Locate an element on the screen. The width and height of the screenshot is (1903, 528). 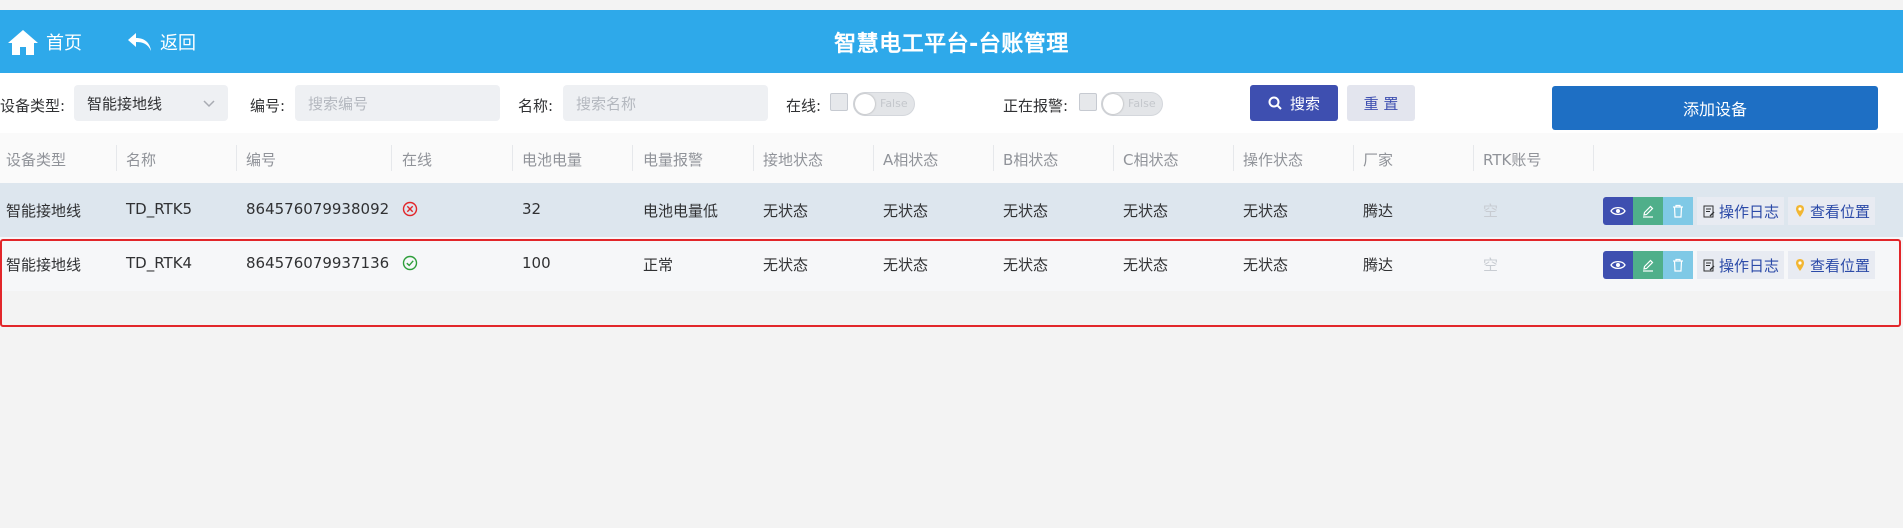
delete-button is located at coordinates (1678, 211).